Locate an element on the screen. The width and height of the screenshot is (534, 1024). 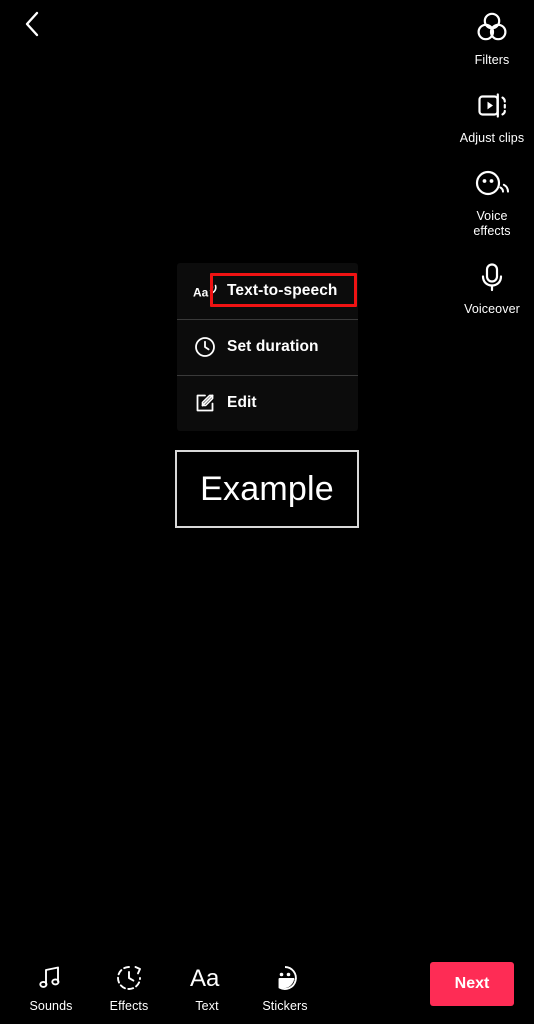
text-overlay-example: Example is located at coordinates (267, 489).